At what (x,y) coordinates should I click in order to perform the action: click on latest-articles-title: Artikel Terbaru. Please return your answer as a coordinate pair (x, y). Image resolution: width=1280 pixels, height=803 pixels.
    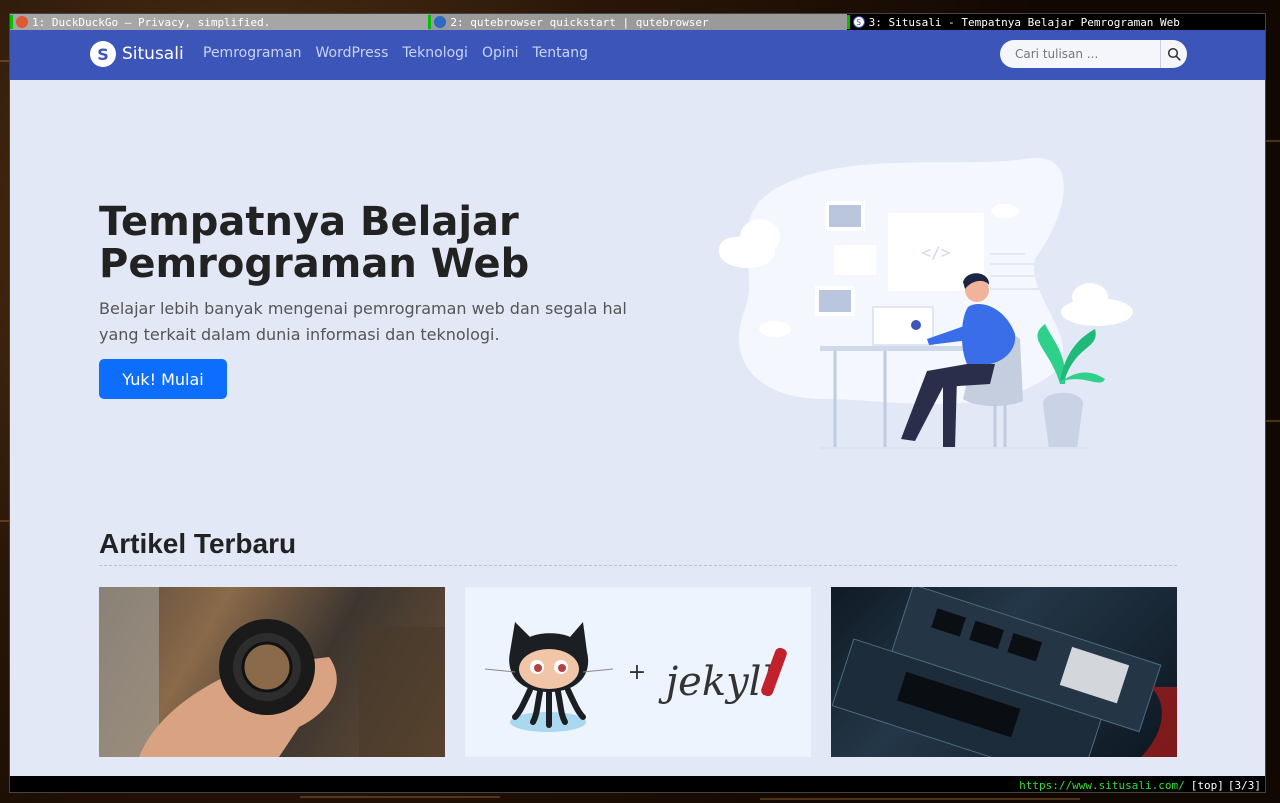
    Looking at the image, I should click on (198, 543).